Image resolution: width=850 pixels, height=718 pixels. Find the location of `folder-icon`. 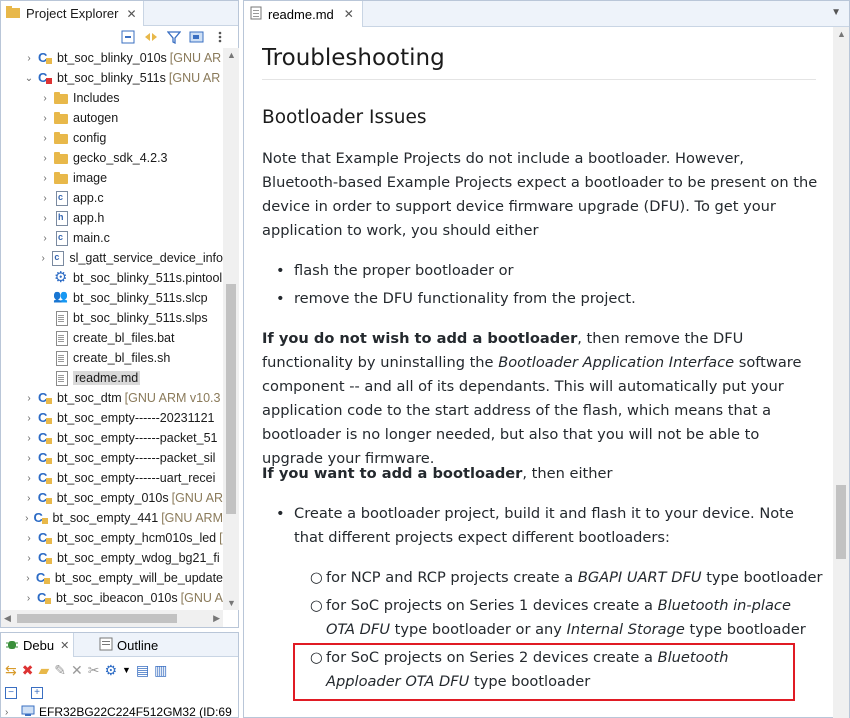

folder-icon is located at coordinates (61, 178).